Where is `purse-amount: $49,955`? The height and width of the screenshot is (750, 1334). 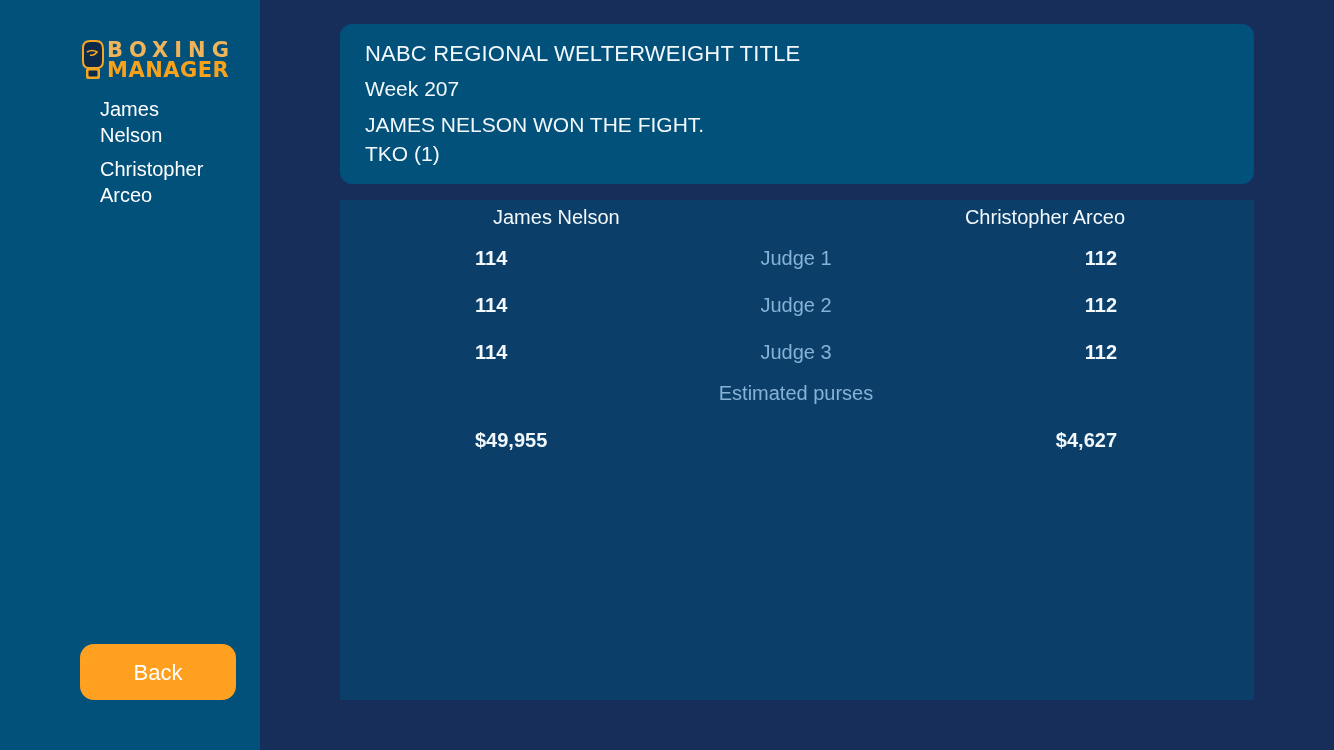 purse-amount: $49,955 is located at coordinates (511, 440).